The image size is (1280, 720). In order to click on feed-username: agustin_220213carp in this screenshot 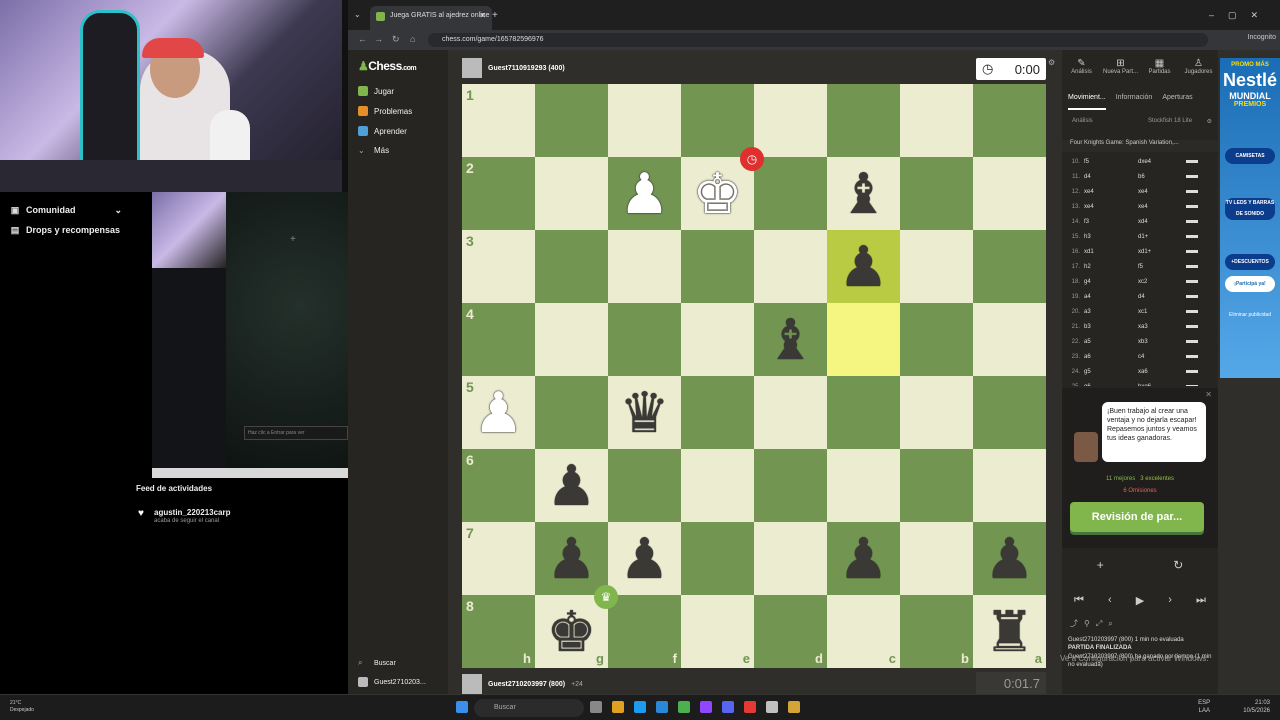, I will do `click(192, 512)`.